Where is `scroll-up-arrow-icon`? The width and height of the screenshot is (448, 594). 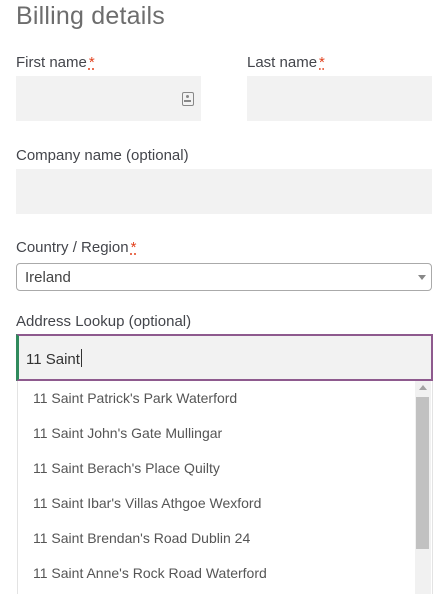
scroll-up-arrow-icon is located at coordinates (423, 387).